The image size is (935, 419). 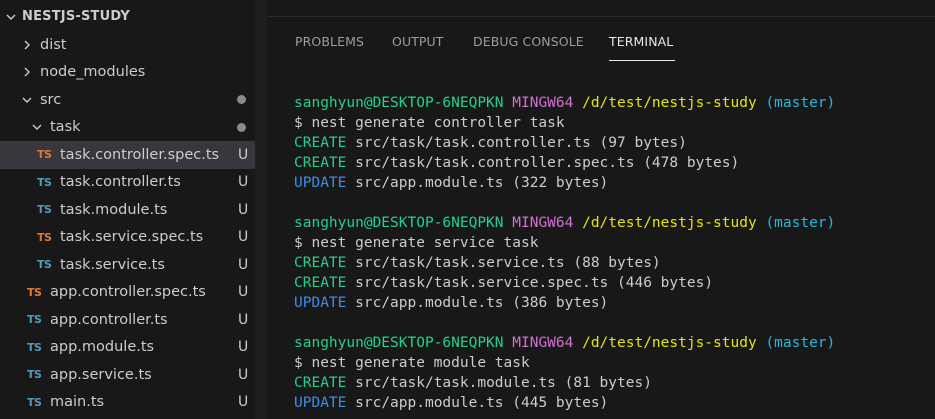 I want to click on tree-file-app-service: TS app.service.ts U, so click(x=127, y=375).